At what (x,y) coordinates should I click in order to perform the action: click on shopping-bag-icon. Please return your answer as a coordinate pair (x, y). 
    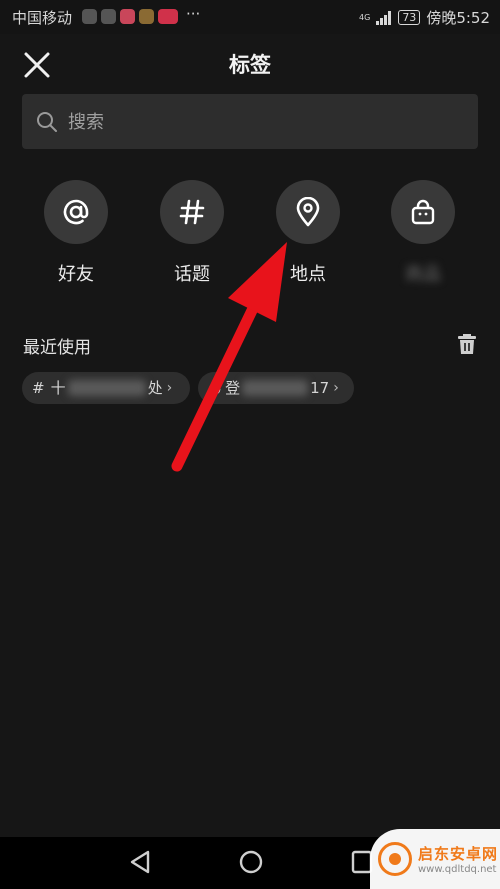
    Looking at the image, I should click on (423, 212).